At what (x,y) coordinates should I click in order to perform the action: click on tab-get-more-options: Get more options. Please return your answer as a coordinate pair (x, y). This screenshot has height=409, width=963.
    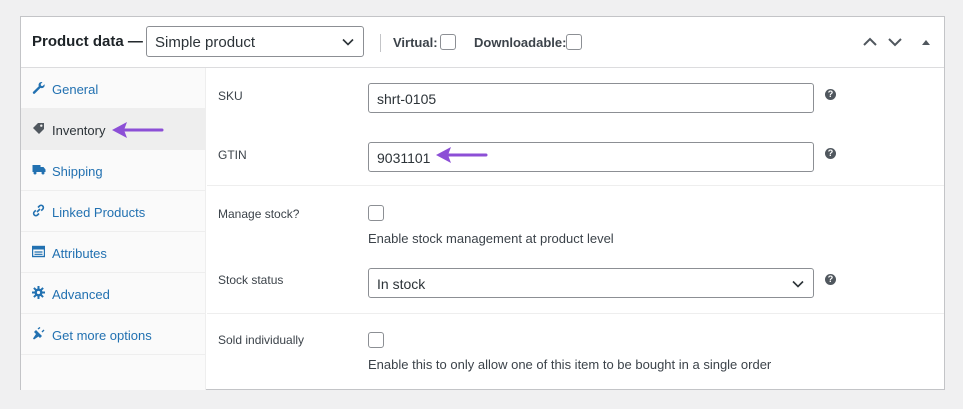
    Looking at the image, I should click on (113, 334).